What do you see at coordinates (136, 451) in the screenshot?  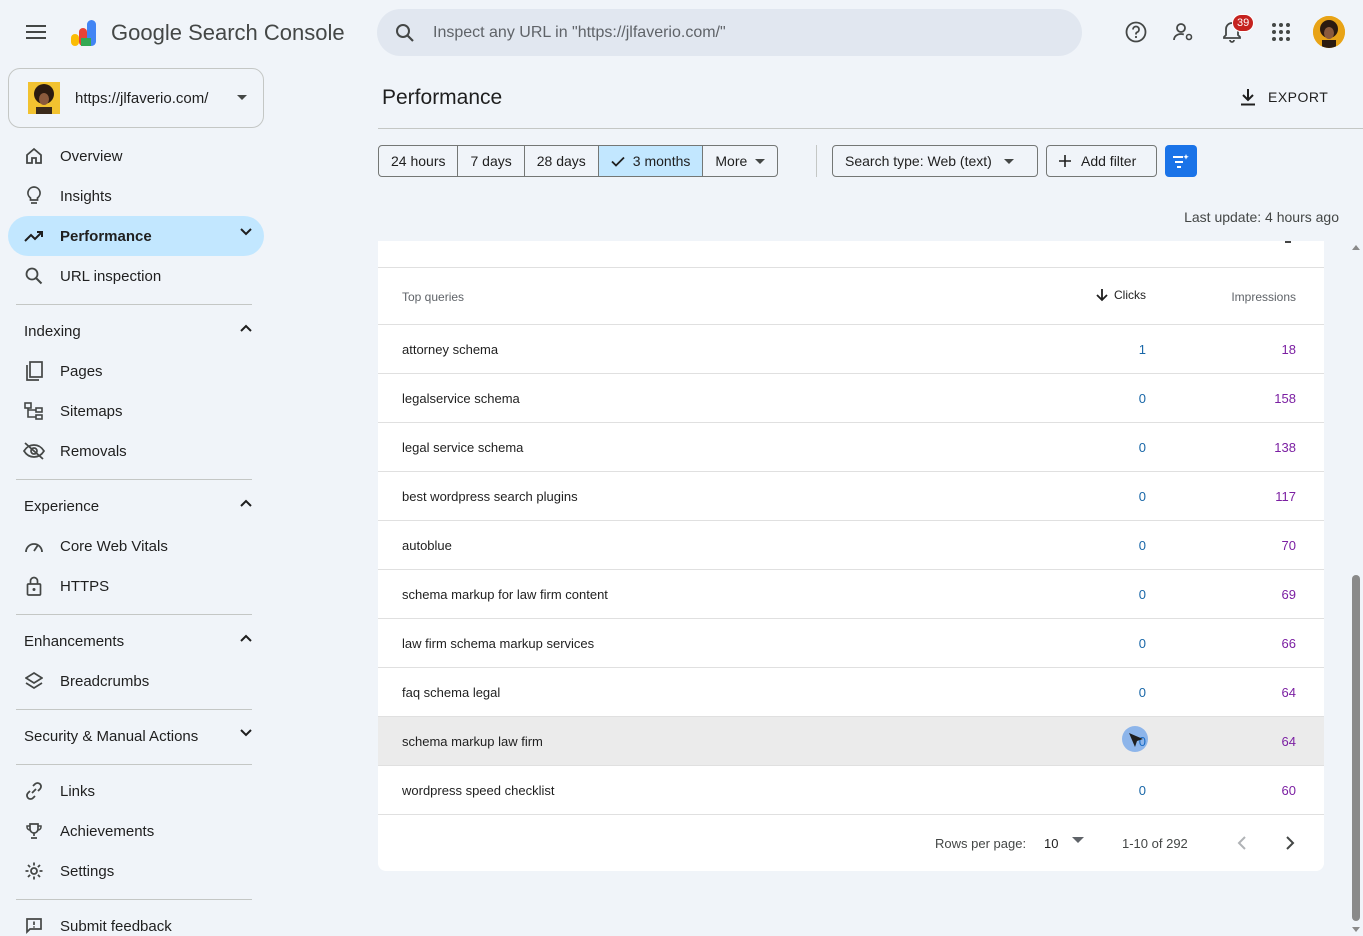 I see `sidebar-item-removals: Removals` at bounding box center [136, 451].